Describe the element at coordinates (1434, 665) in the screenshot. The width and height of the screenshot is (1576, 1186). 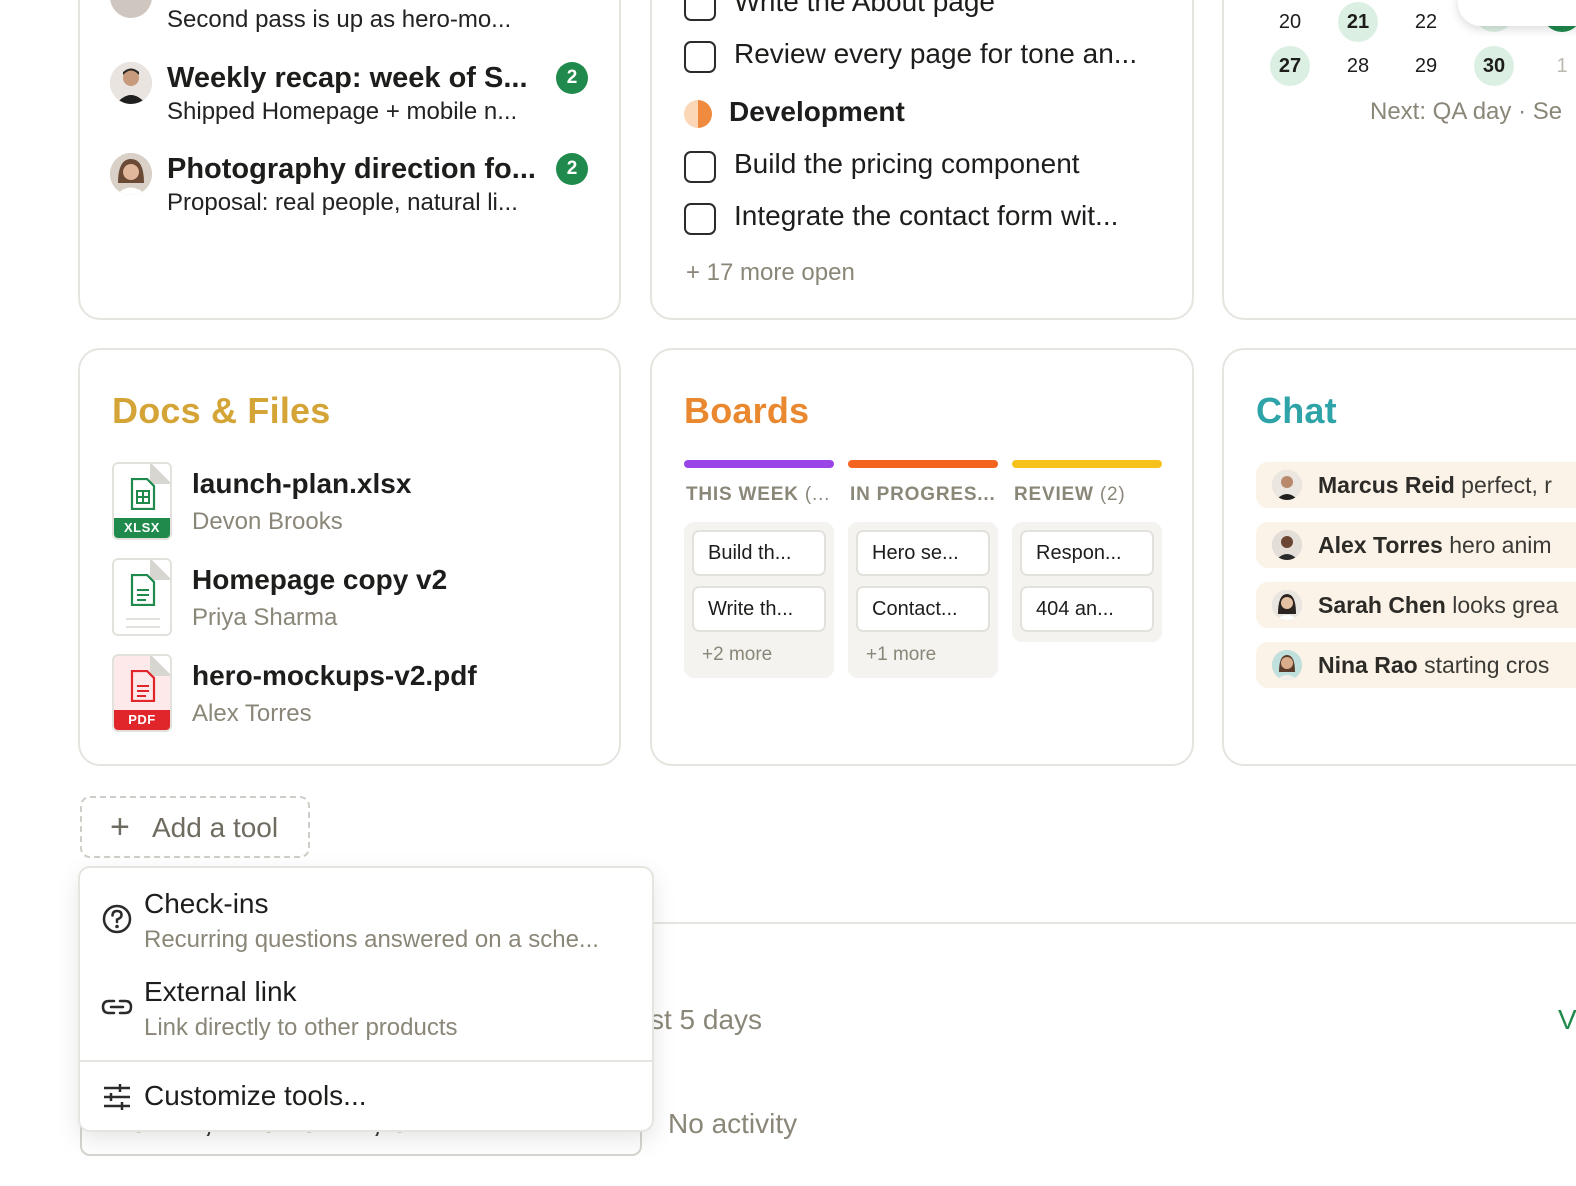
I see `chat-text: Nina Rao starting cros` at that location.